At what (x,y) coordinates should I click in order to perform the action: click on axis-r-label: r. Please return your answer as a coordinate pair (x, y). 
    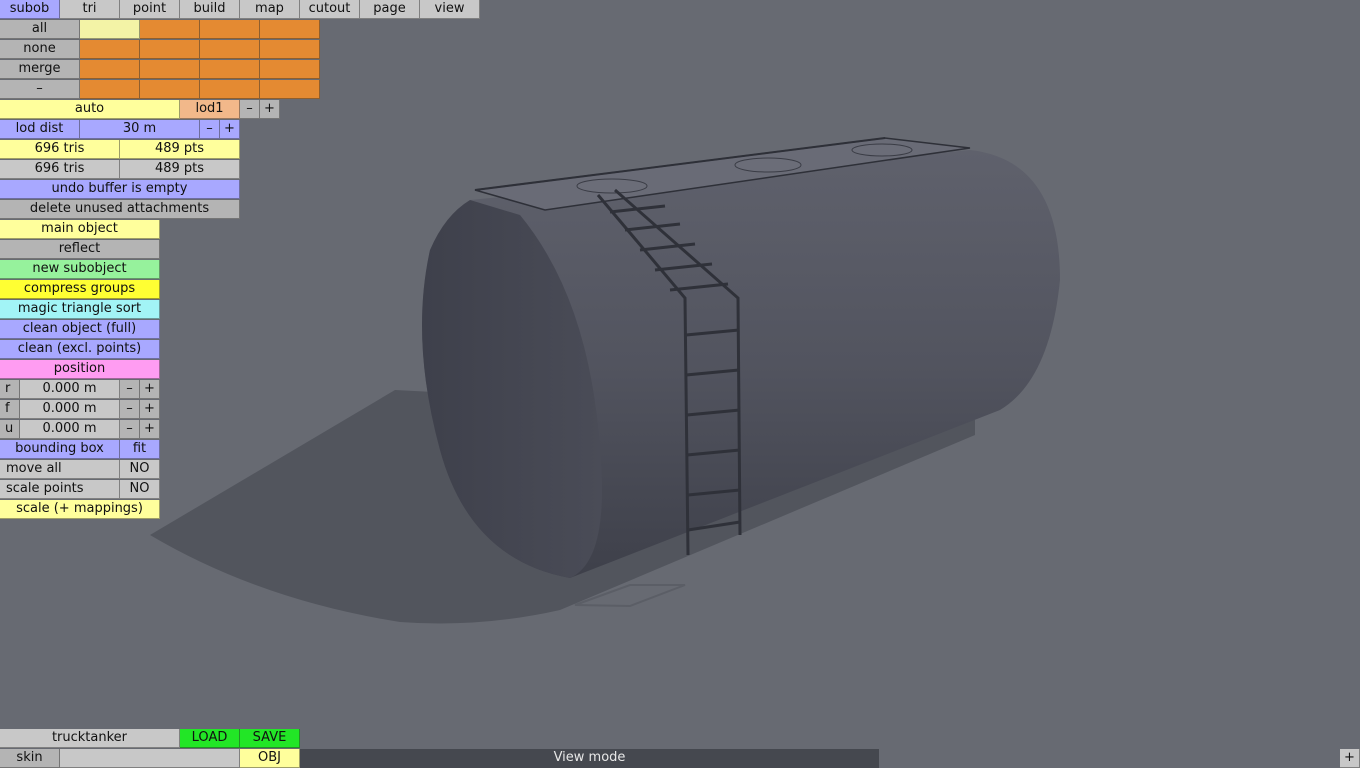
    Looking at the image, I should click on (10, 389).